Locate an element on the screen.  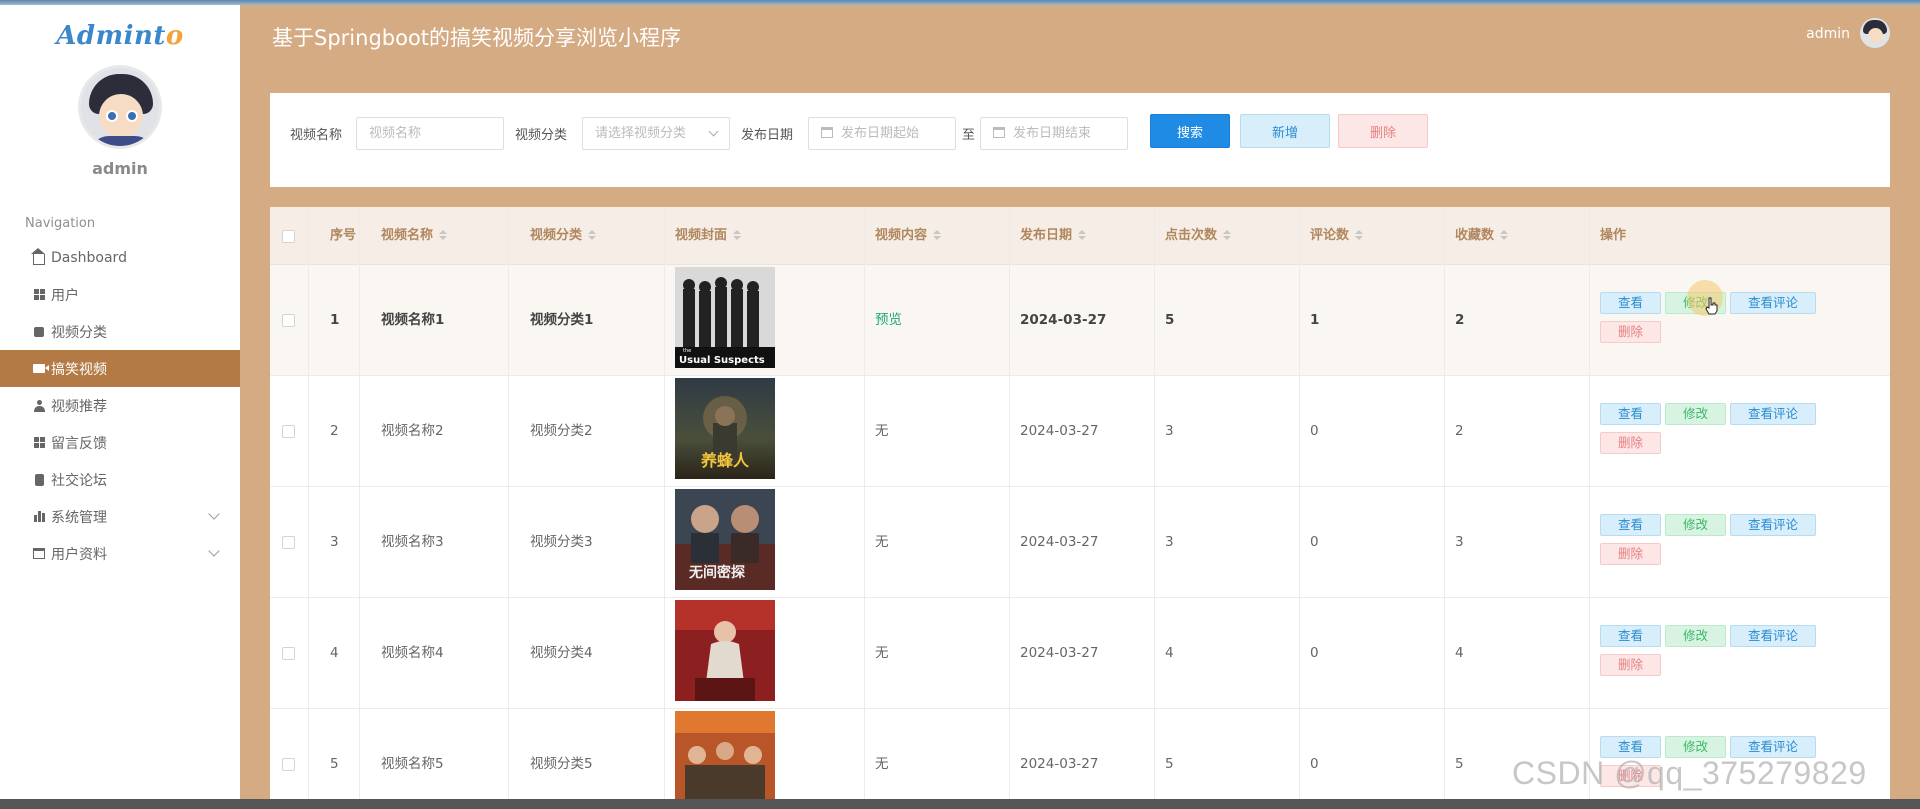
column-header-comments: 评论数 is located at coordinates (1331, 236).